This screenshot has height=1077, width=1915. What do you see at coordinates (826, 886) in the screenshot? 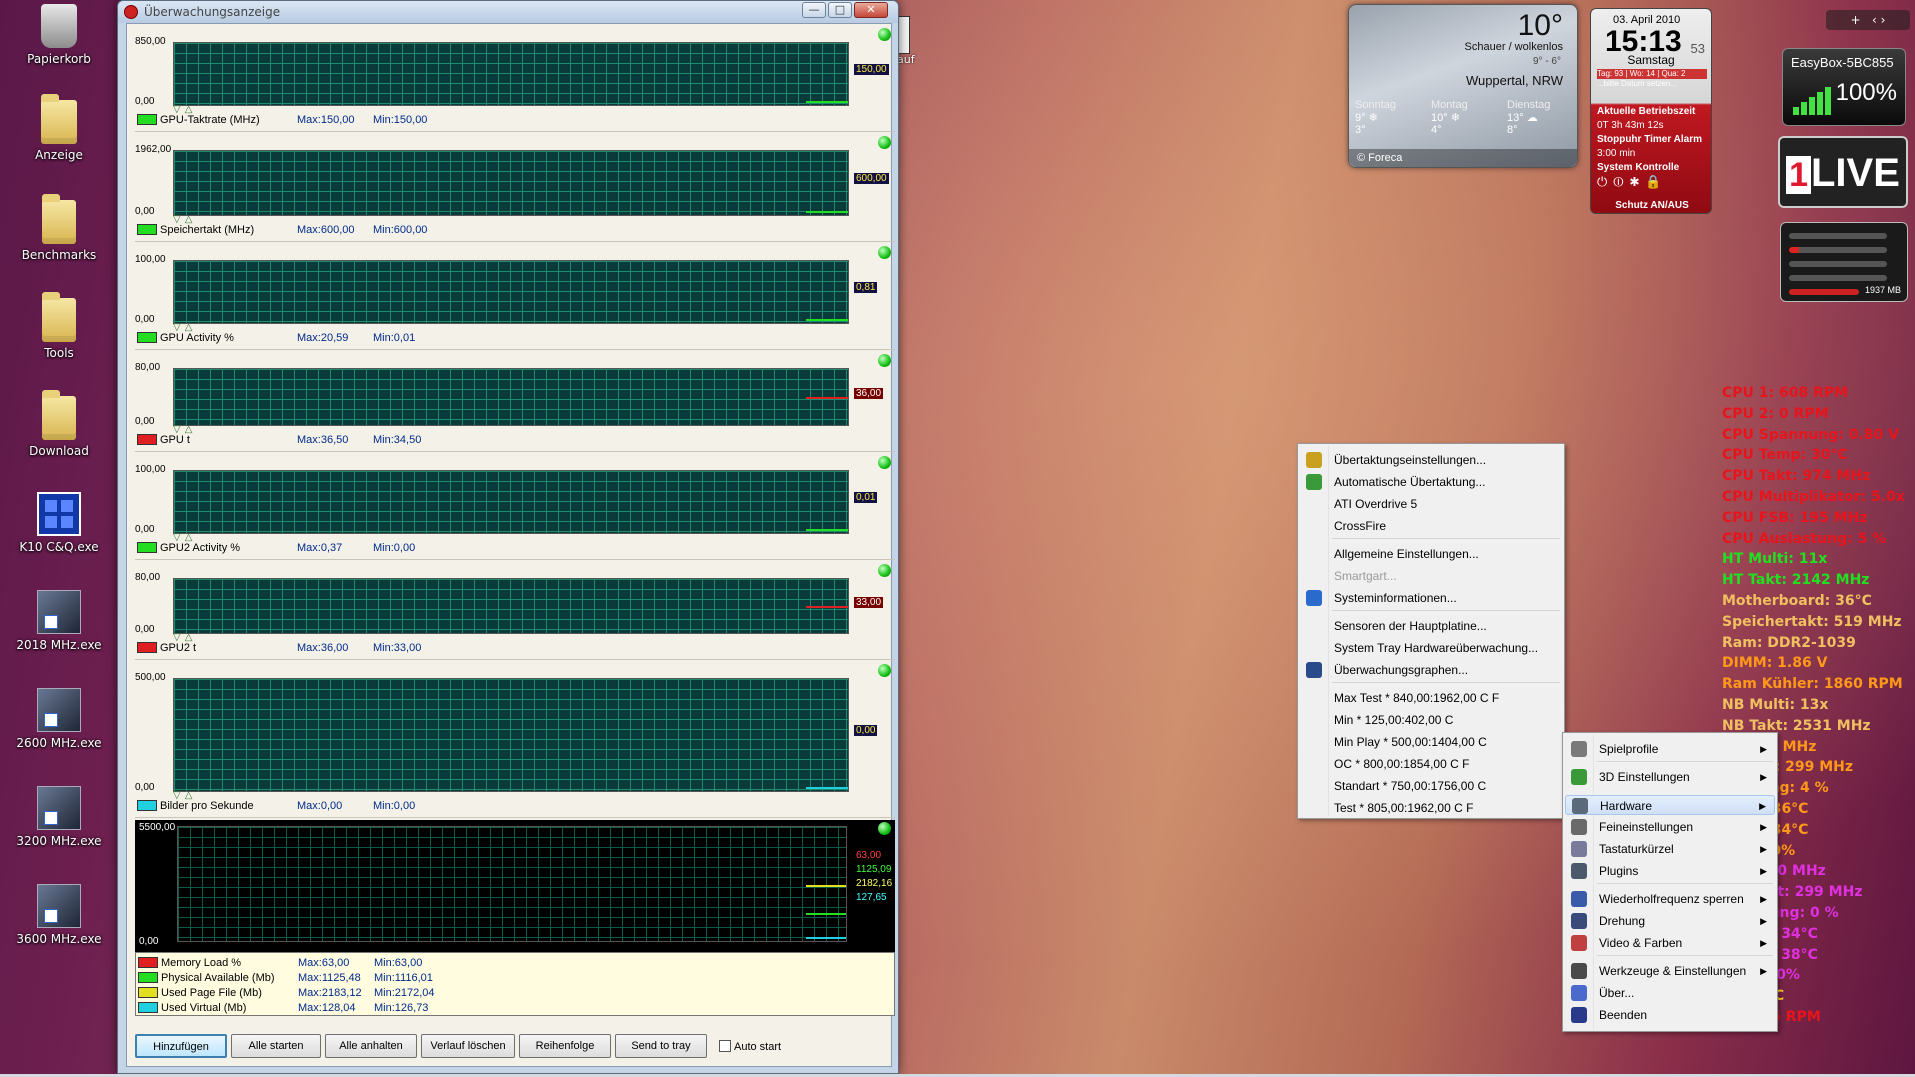
I see `page-file-trace` at bounding box center [826, 886].